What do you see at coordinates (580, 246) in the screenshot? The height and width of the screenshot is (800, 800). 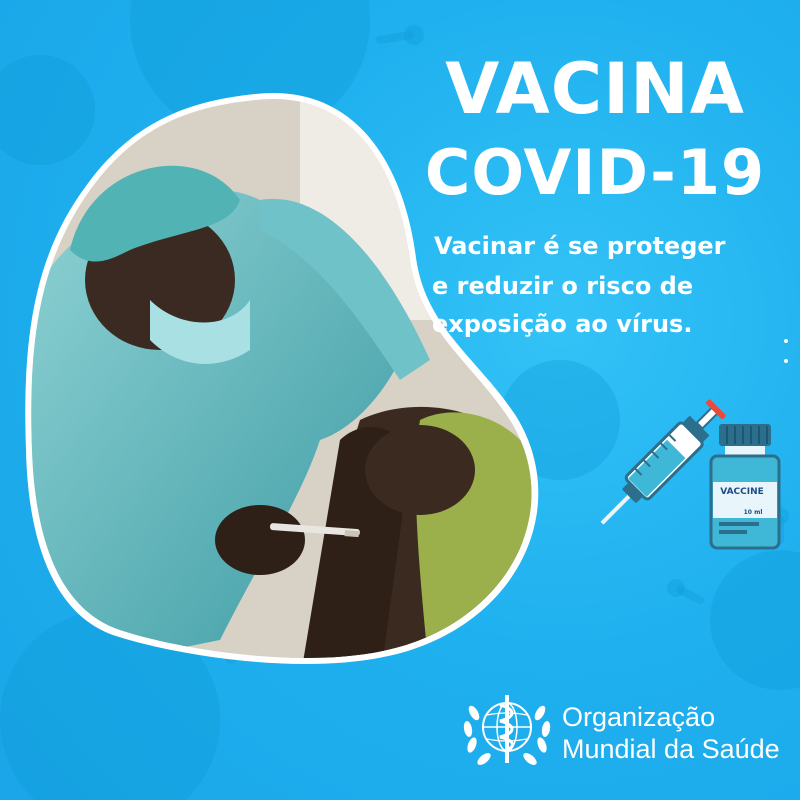 I see `tagline-line-1: Vacinar é se proteger` at bounding box center [580, 246].